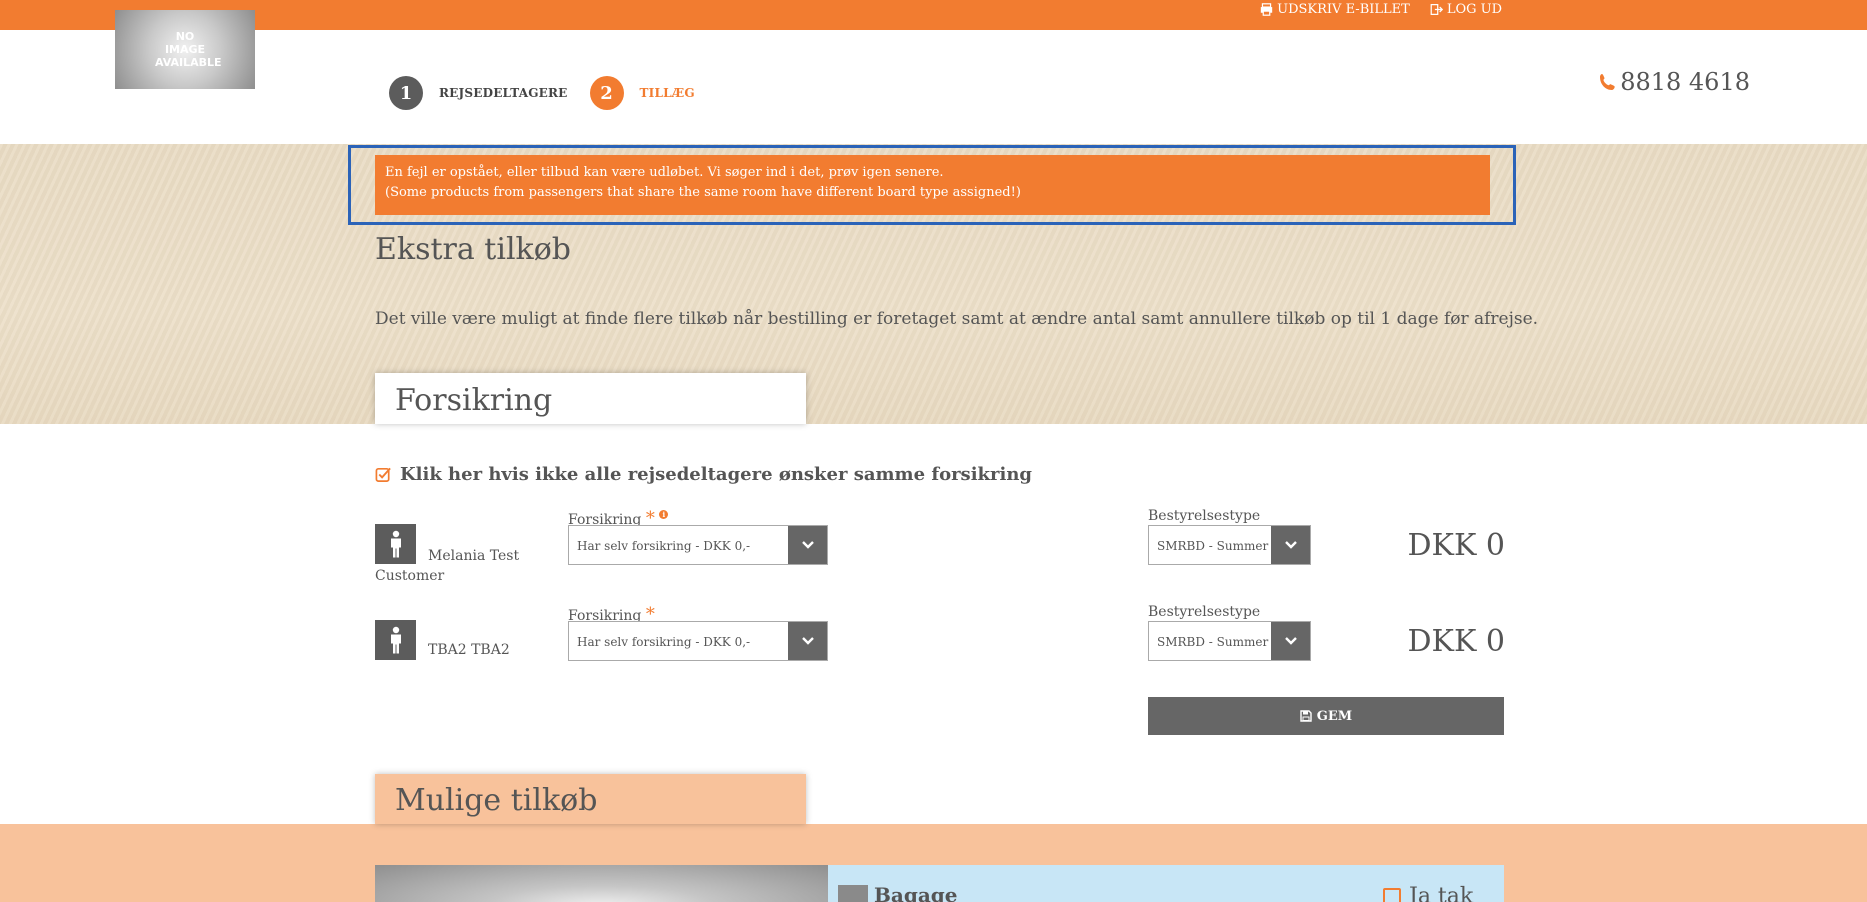 The width and height of the screenshot is (1867, 902). What do you see at coordinates (1685, 82) in the screenshot?
I see `phone-number-text: 8818 4618` at bounding box center [1685, 82].